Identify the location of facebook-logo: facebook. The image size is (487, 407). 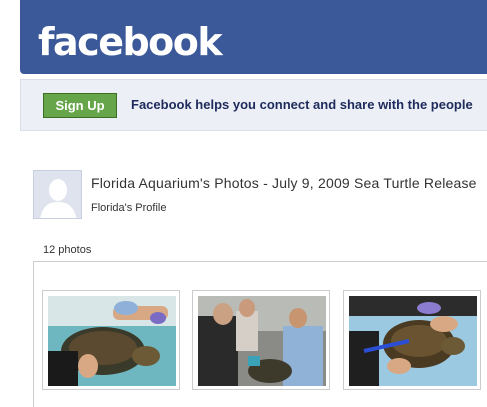
(130, 42).